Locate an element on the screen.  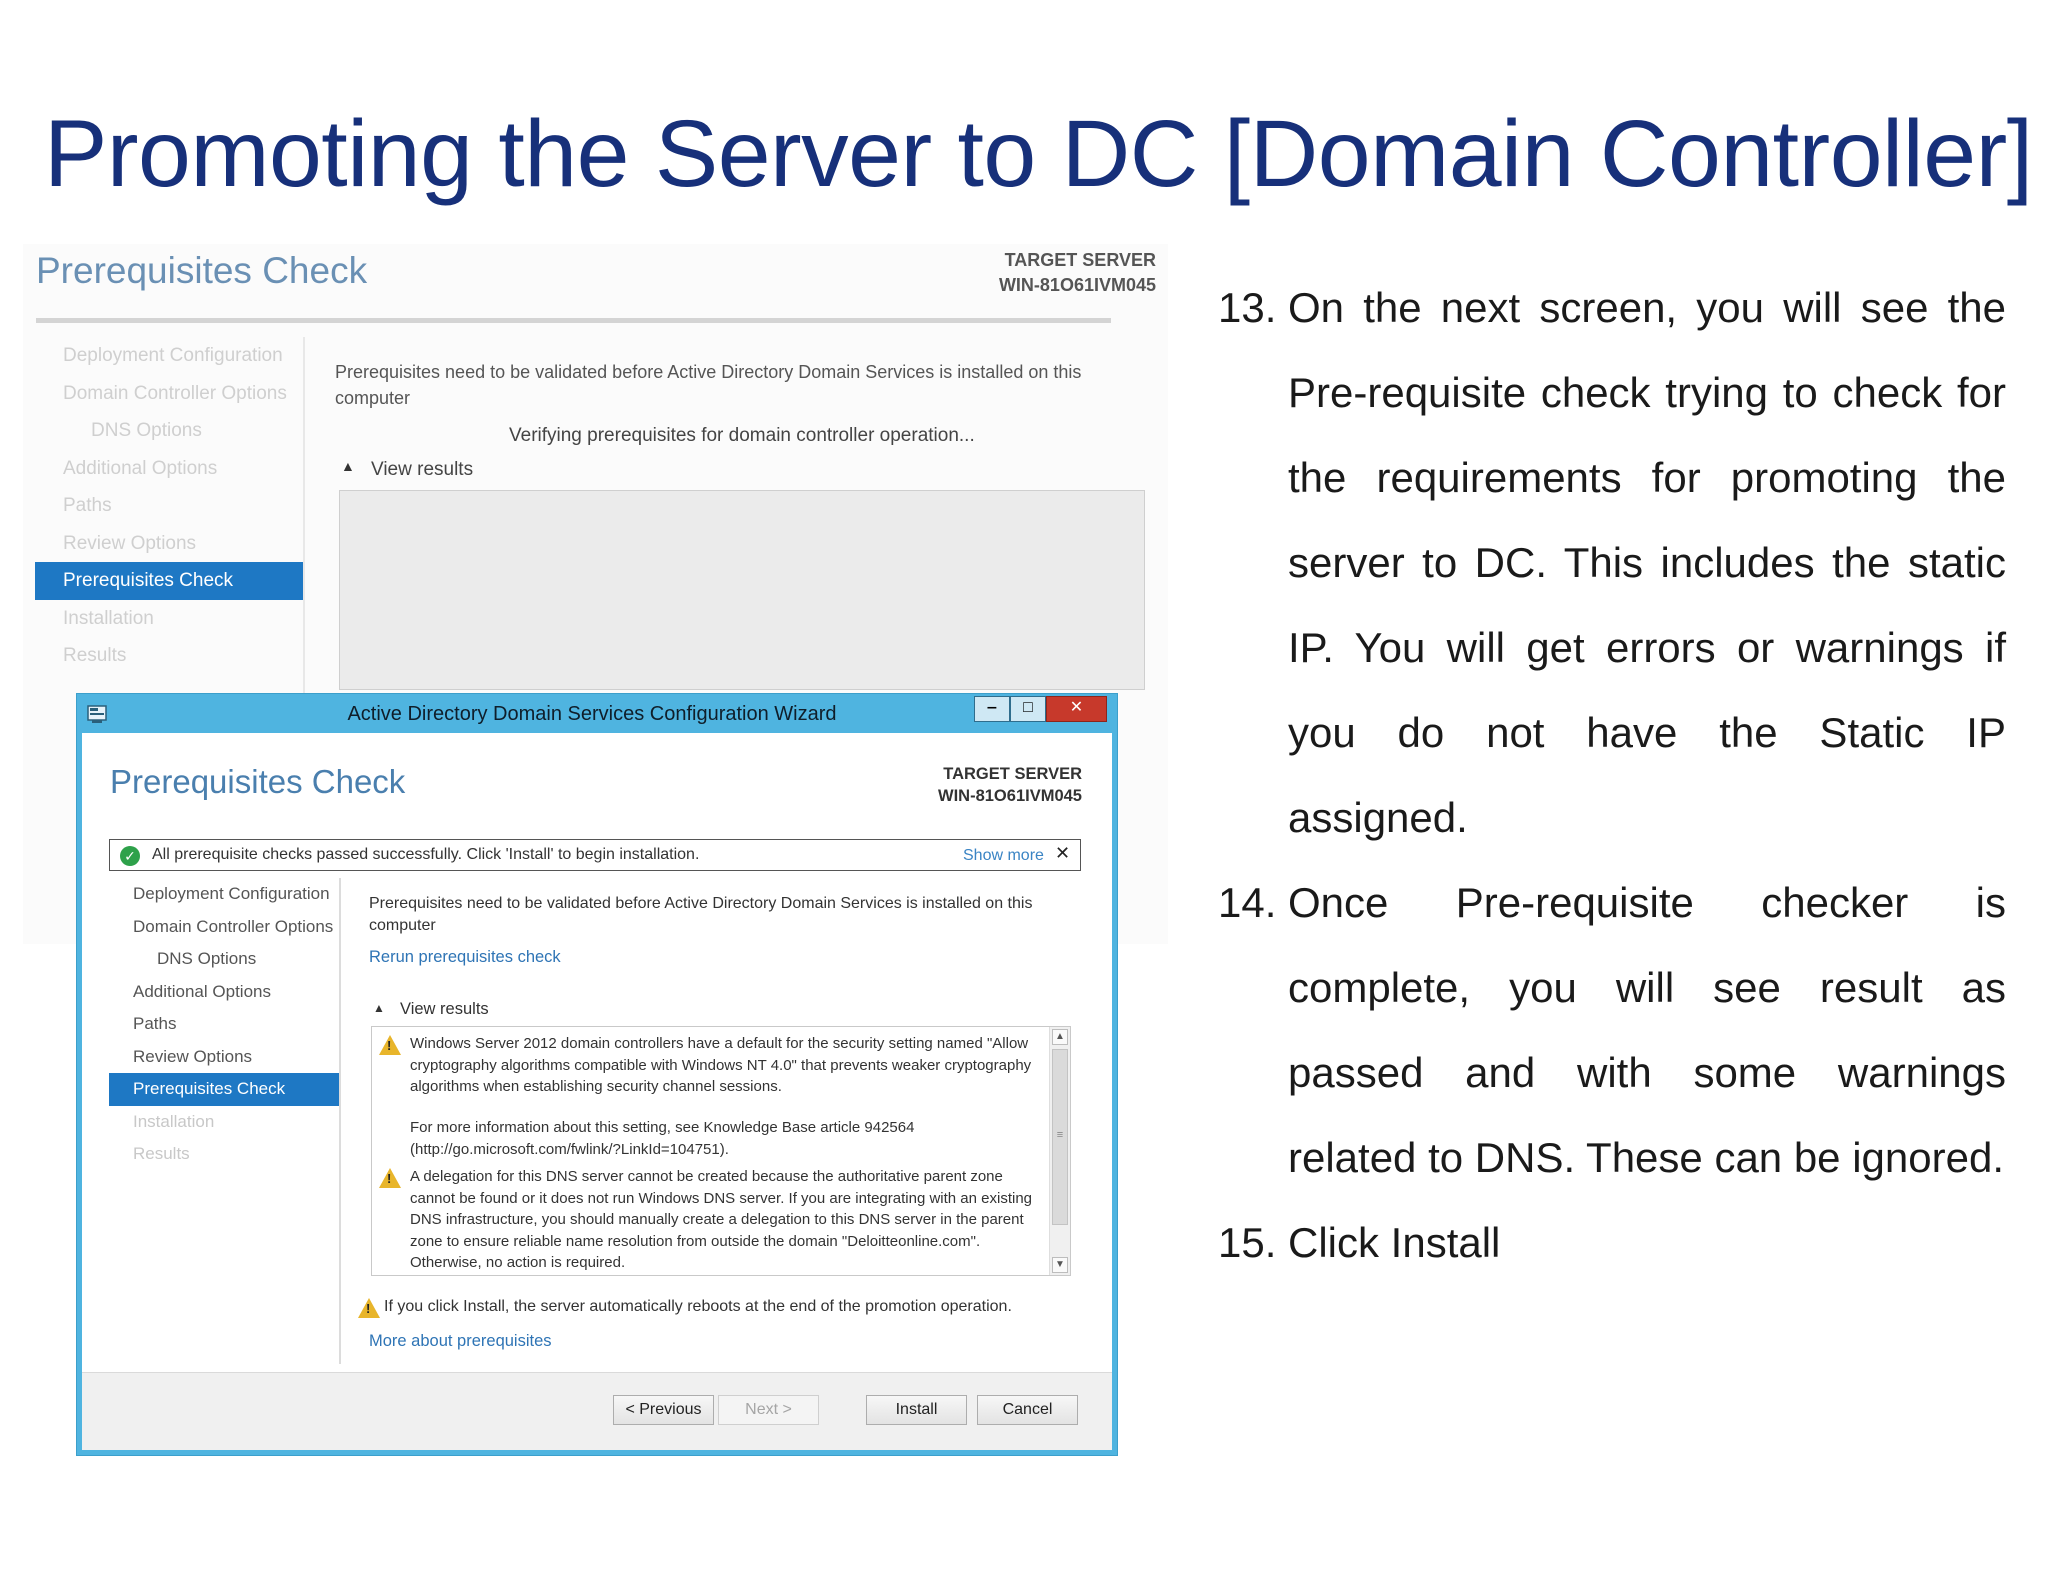
bg-view-results: View results is located at coordinates (422, 469).